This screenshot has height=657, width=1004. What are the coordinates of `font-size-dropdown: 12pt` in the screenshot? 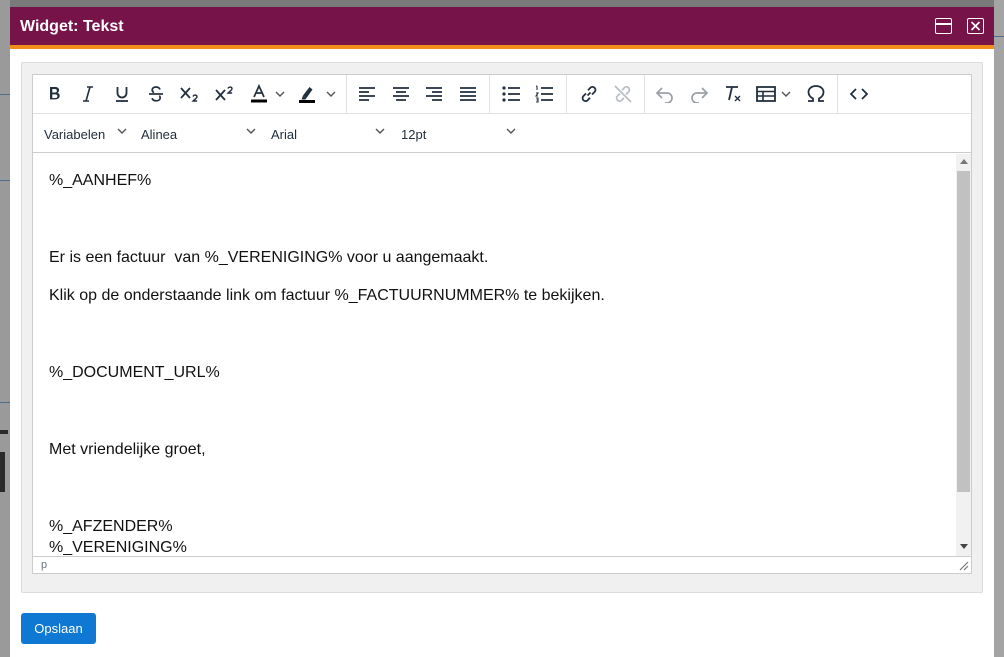 It's located at (461, 134).